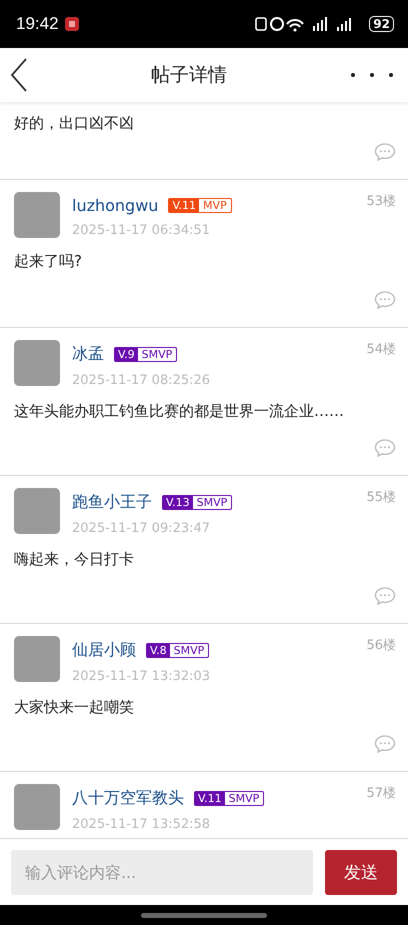 The width and height of the screenshot is (408, 925). I want to click on home-indicator, so click(204, 915).